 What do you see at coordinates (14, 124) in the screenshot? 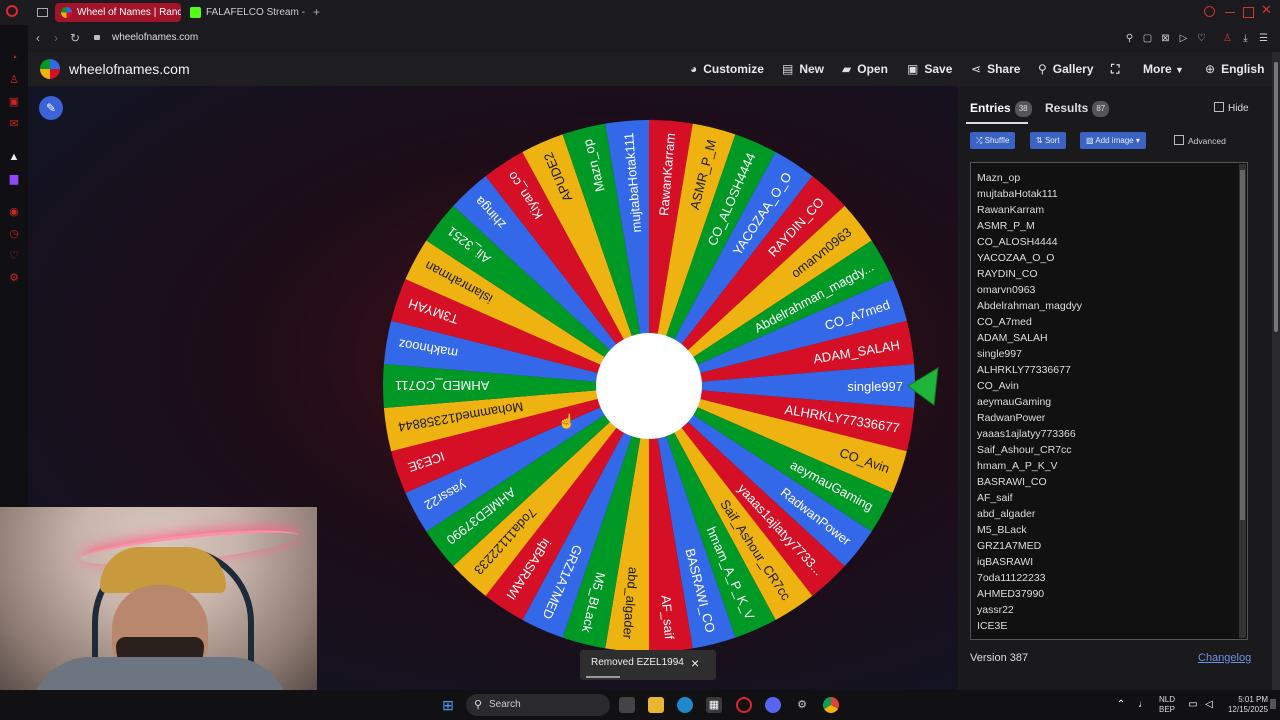
I see `mail-icon: ✉` at bounding box center [14, 124].